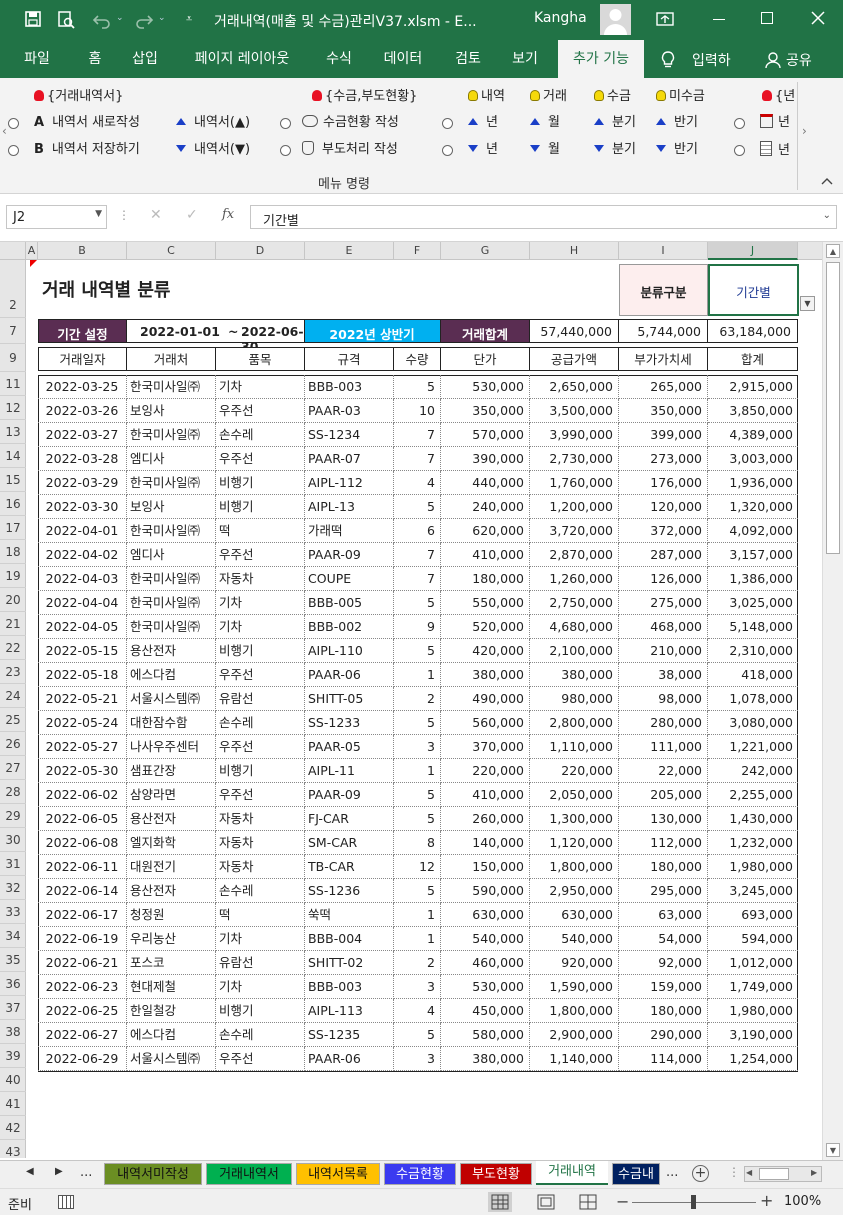 The height and width of the screenshot is (1215, 843). What do you see at coordinates (13, 408) in the screenshot?
I see `row-header: 12` at bounding box center [13, 408].